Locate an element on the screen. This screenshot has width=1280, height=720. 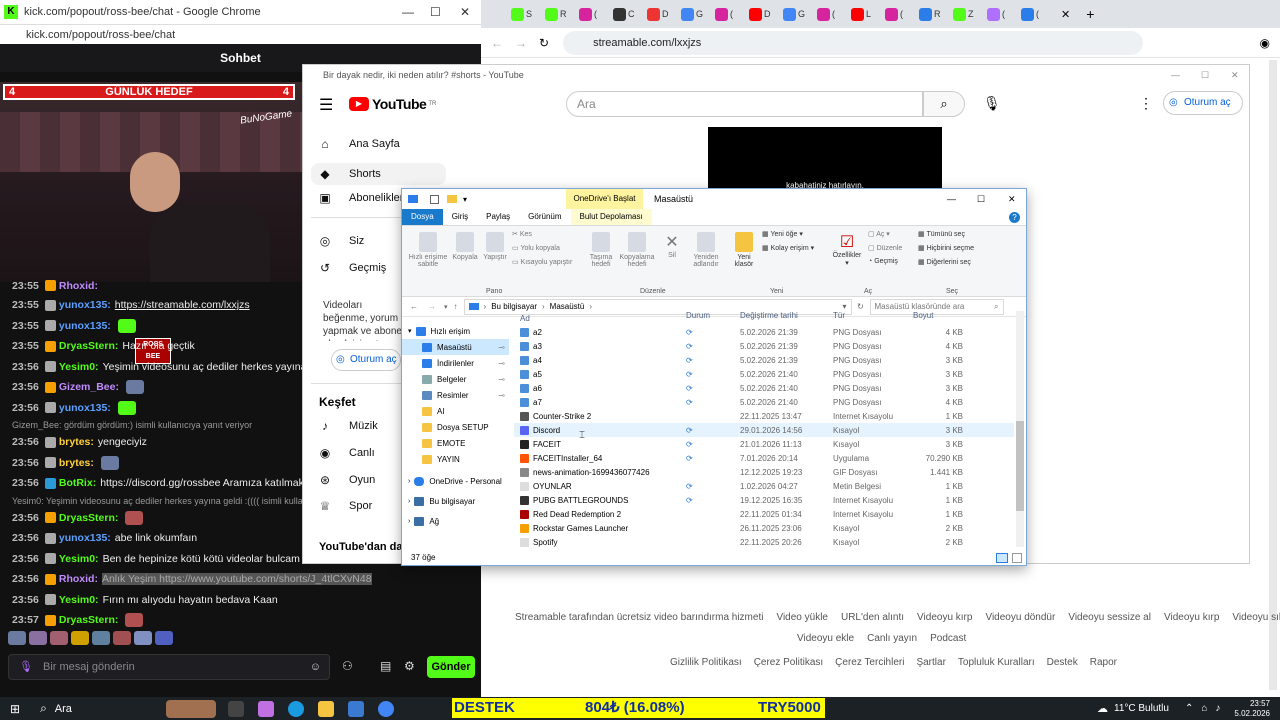
edge-icon is located at coordinates (295, 708).